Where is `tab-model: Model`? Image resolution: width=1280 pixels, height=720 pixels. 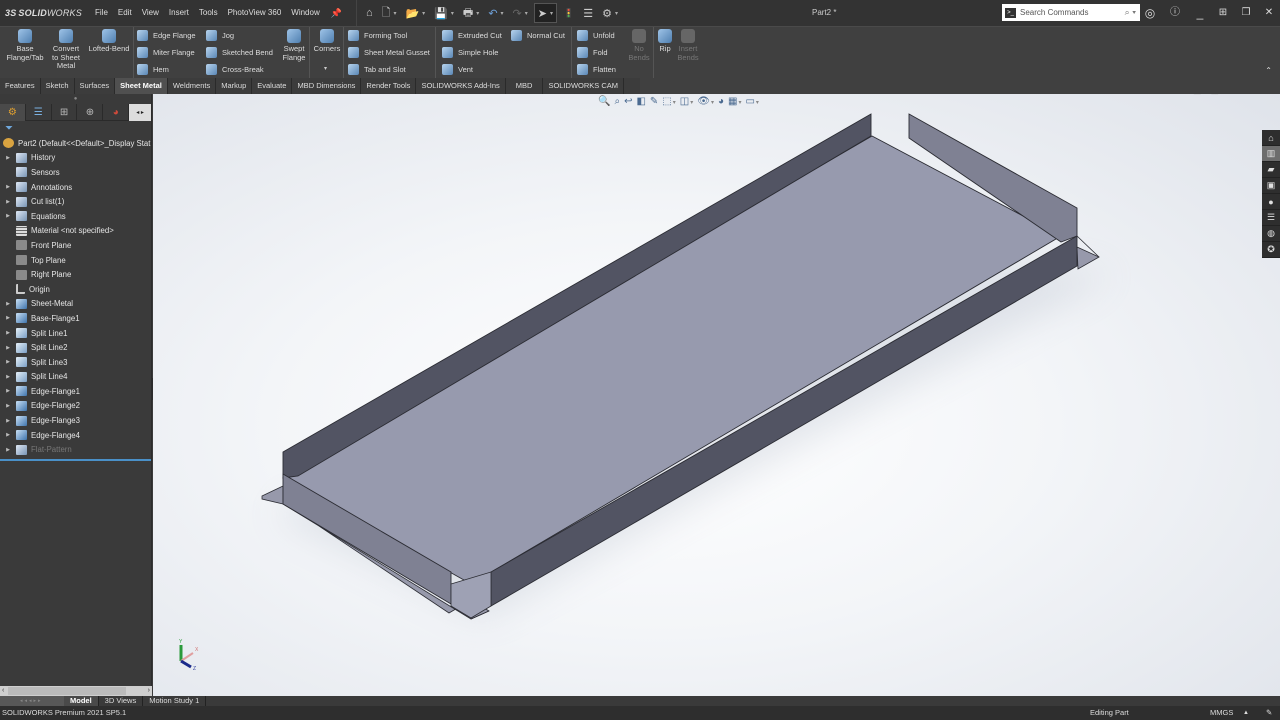
tab-model: Model is located at coordinates (81, 701).